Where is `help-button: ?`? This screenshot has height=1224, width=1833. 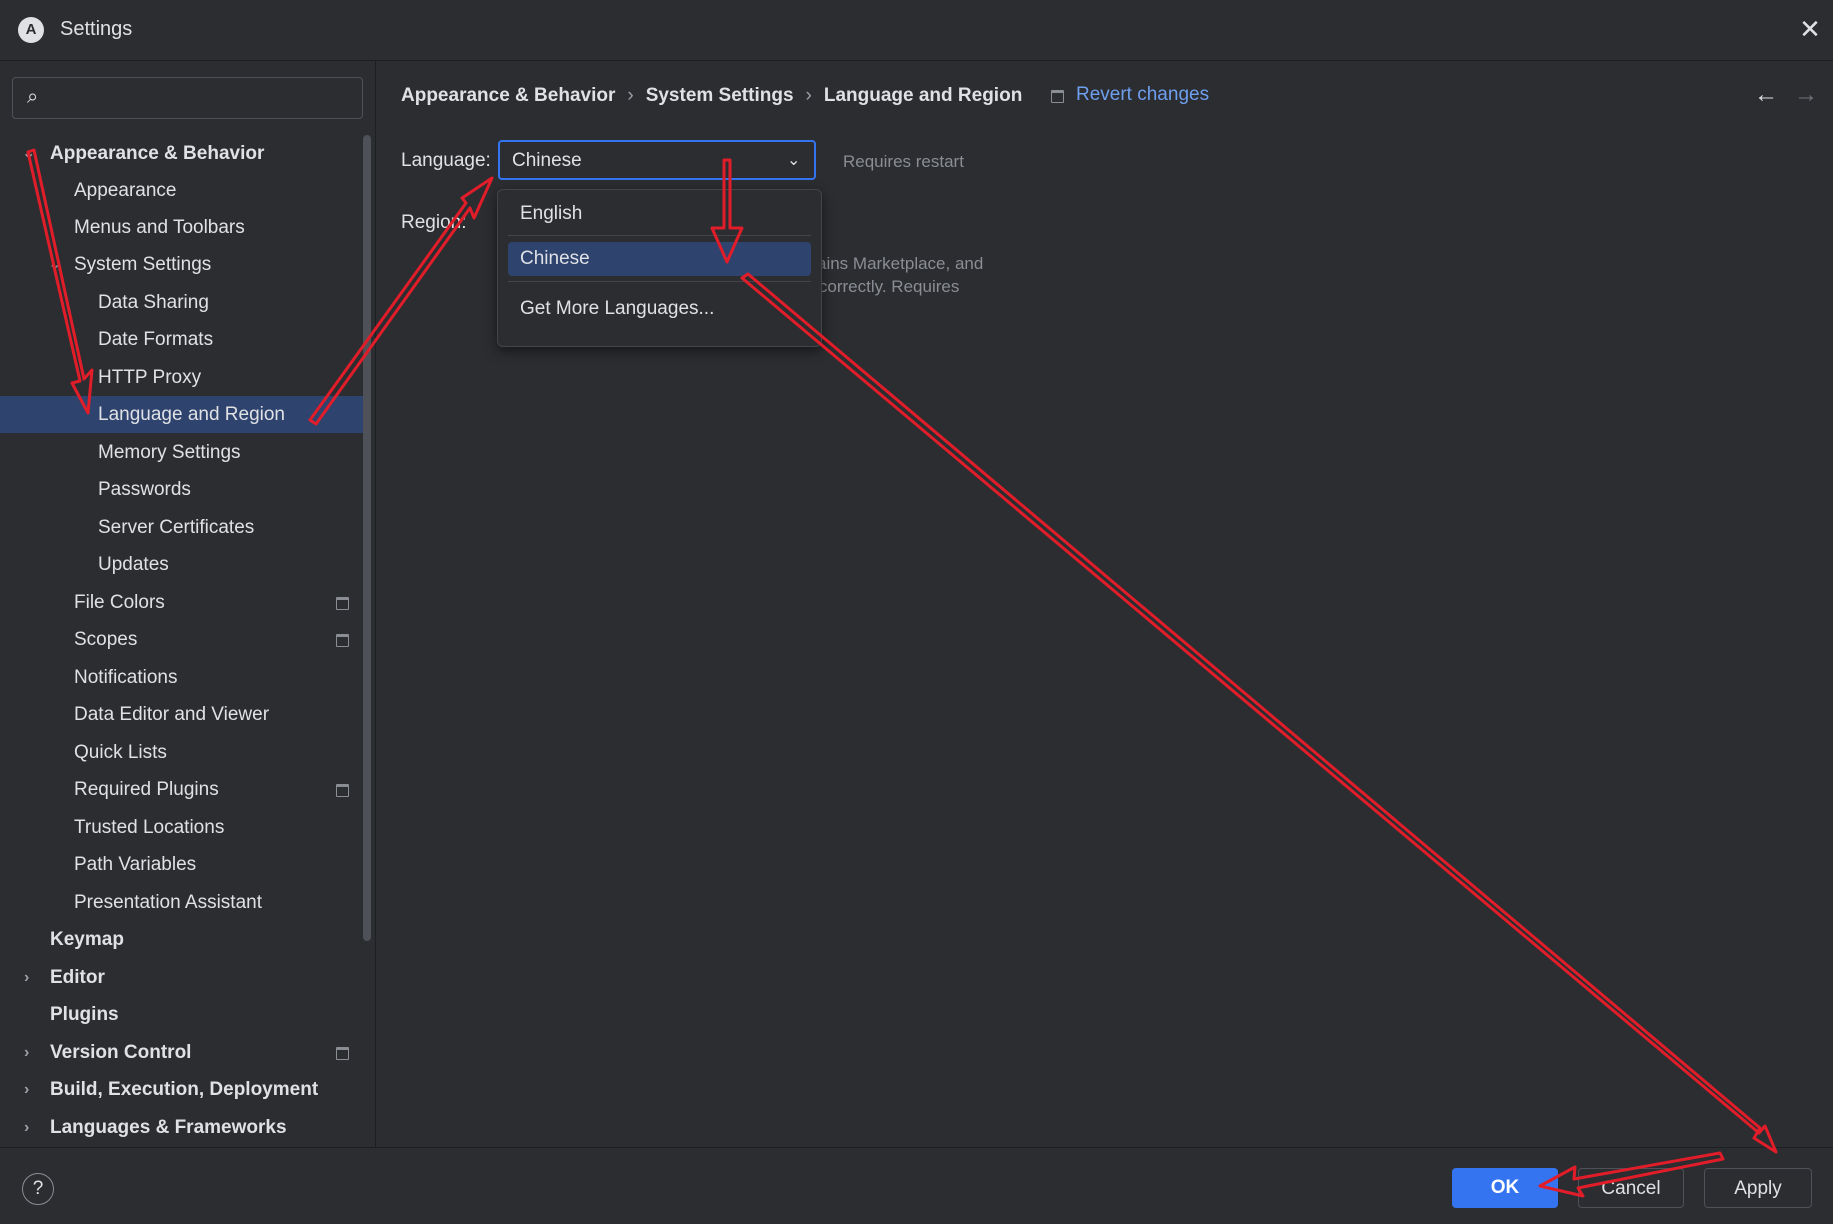 help-button: ? is located at coordinates (38, 1189).